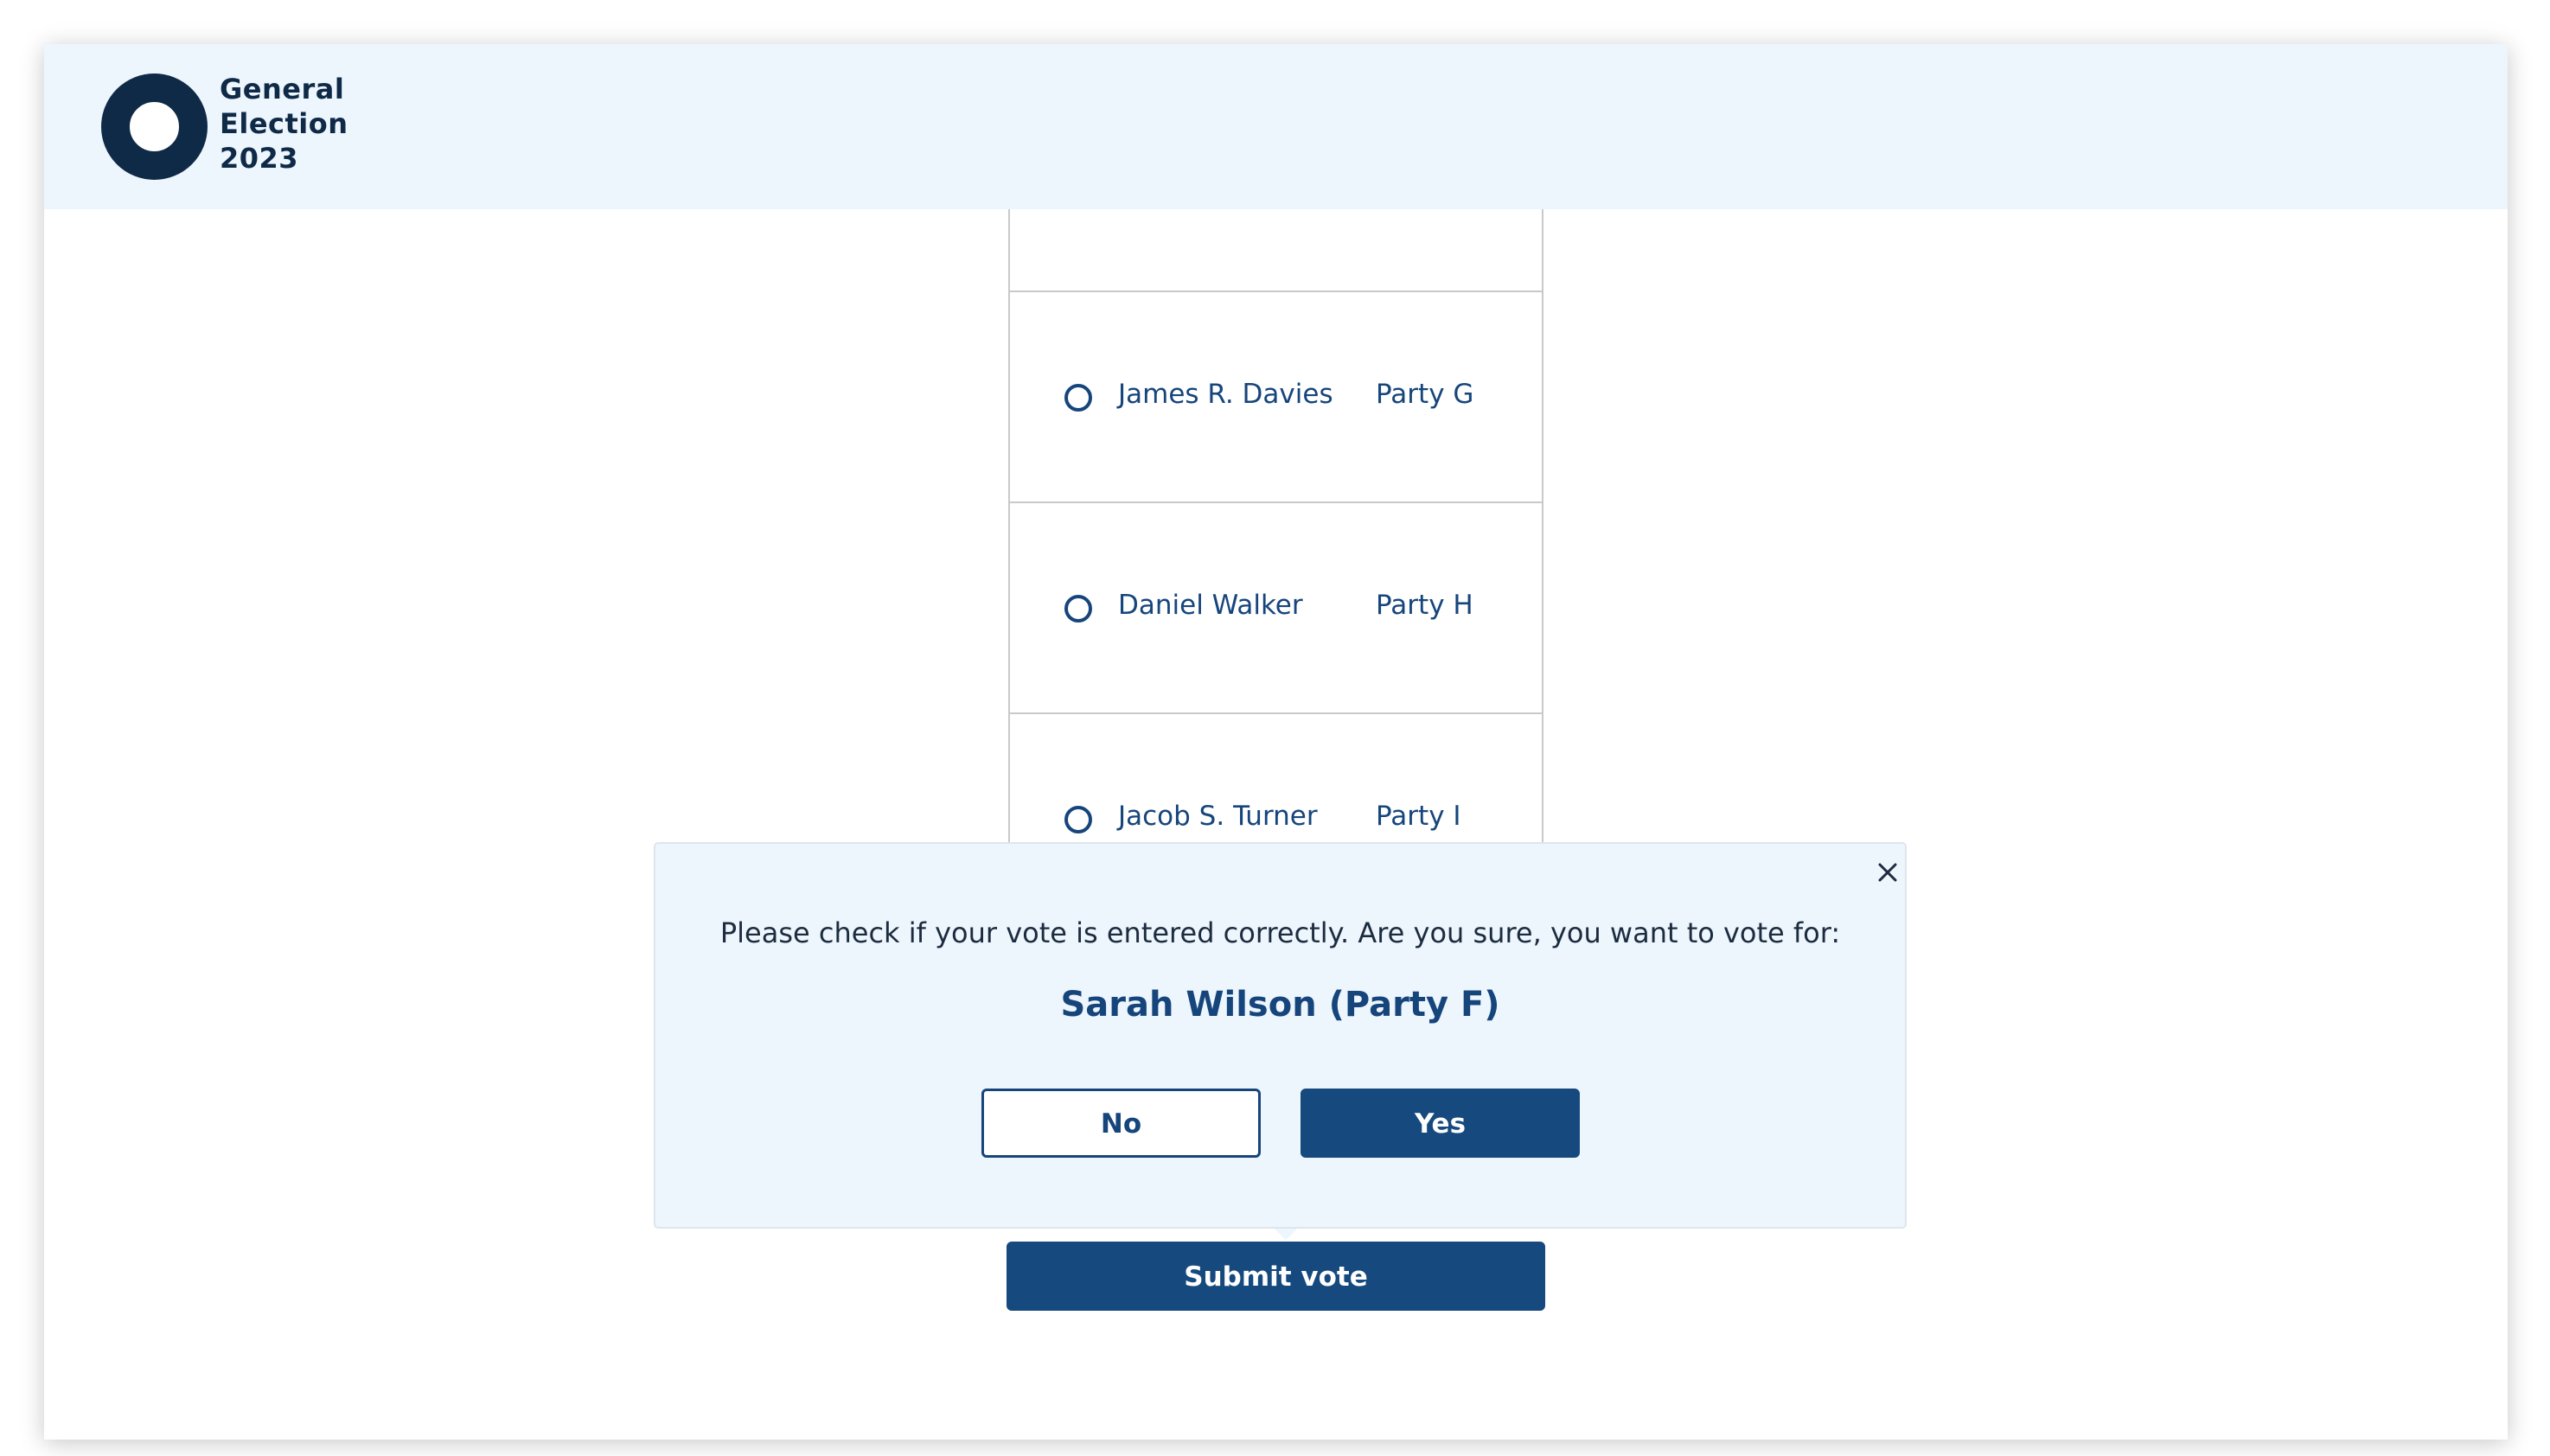 The image size is (2550, 1456). What do you see at coordinates (282, 89) in the screenshot?
I see `election-title-line-1: General` at bounding box center [282, 89].